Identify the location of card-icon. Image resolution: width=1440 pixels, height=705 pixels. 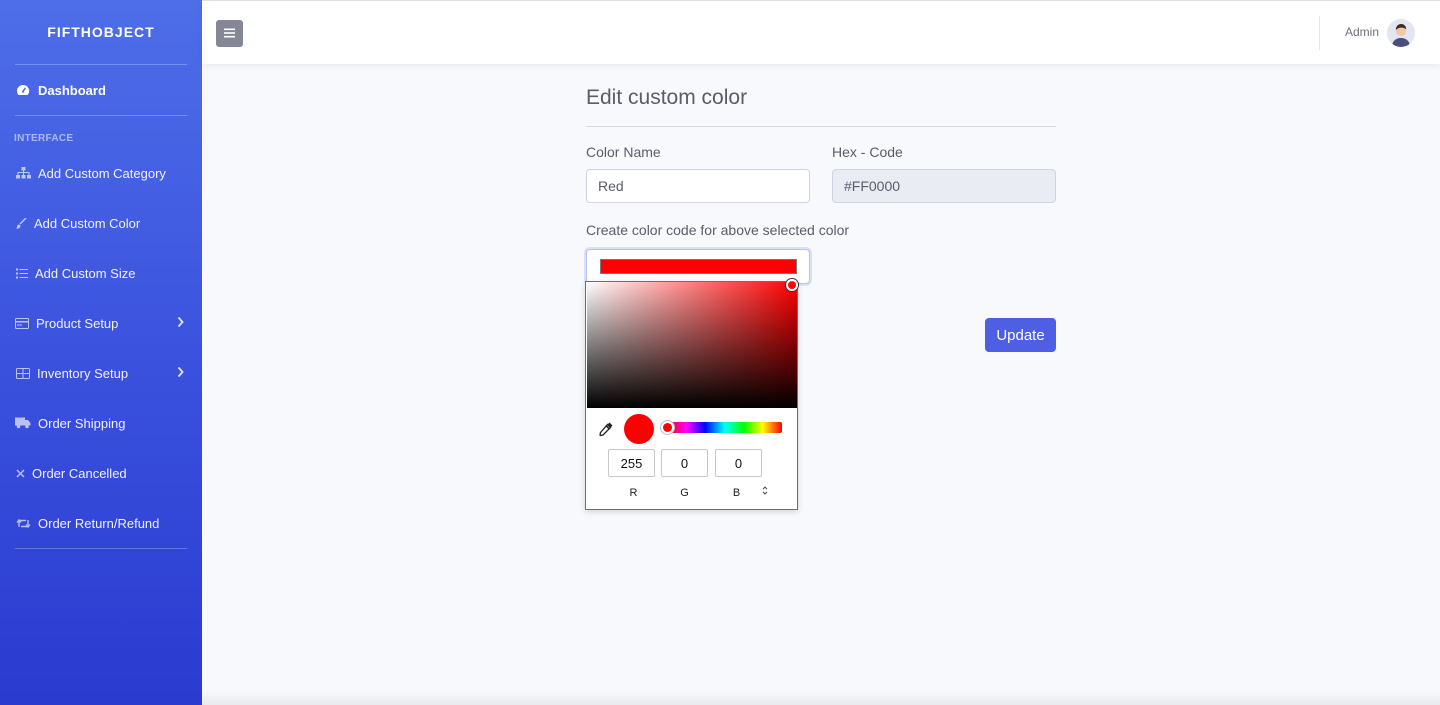
(22, 323).